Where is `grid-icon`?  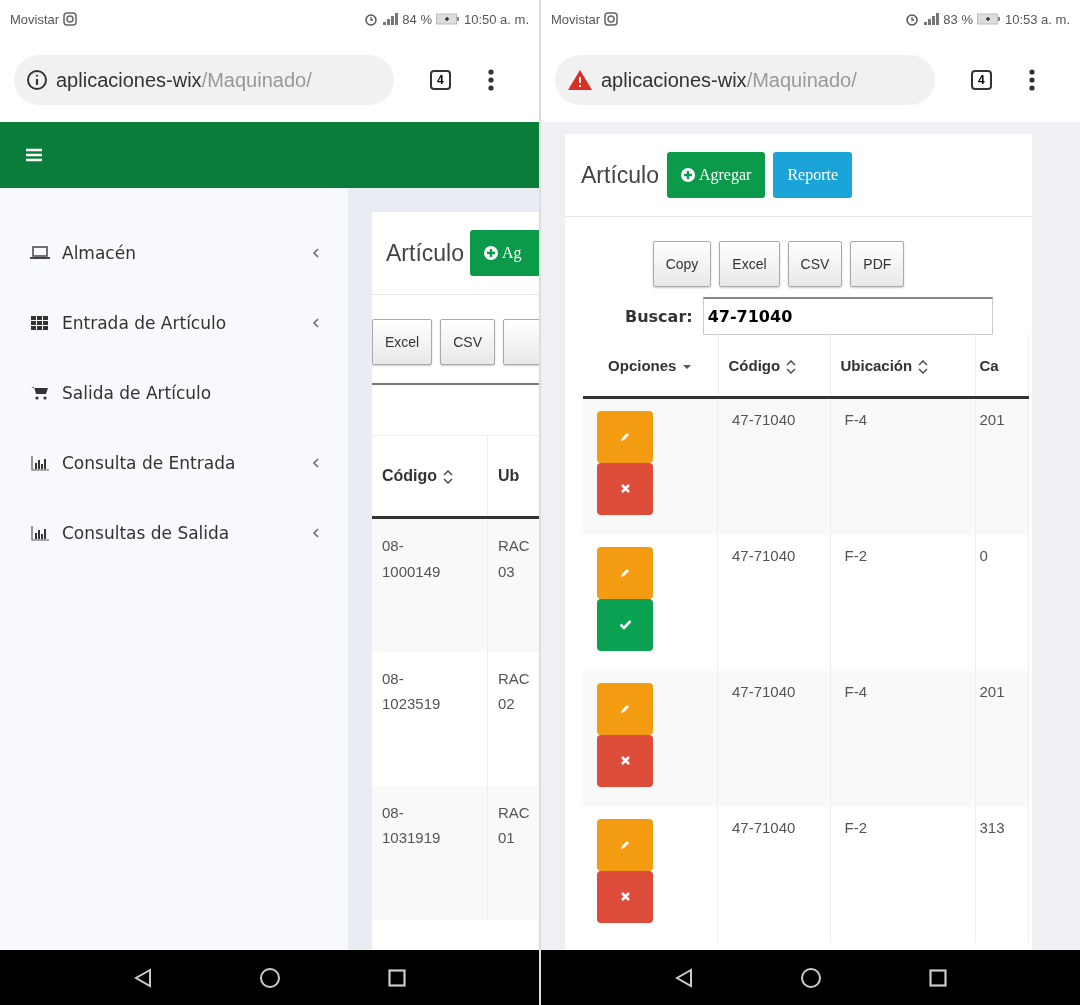 grid-icon is located at coordinates (40, 323).